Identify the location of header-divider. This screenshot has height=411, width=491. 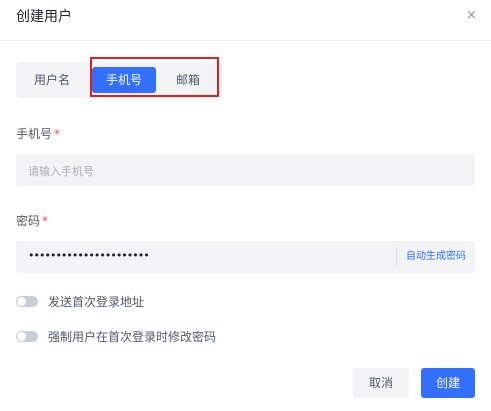
(245, 40).